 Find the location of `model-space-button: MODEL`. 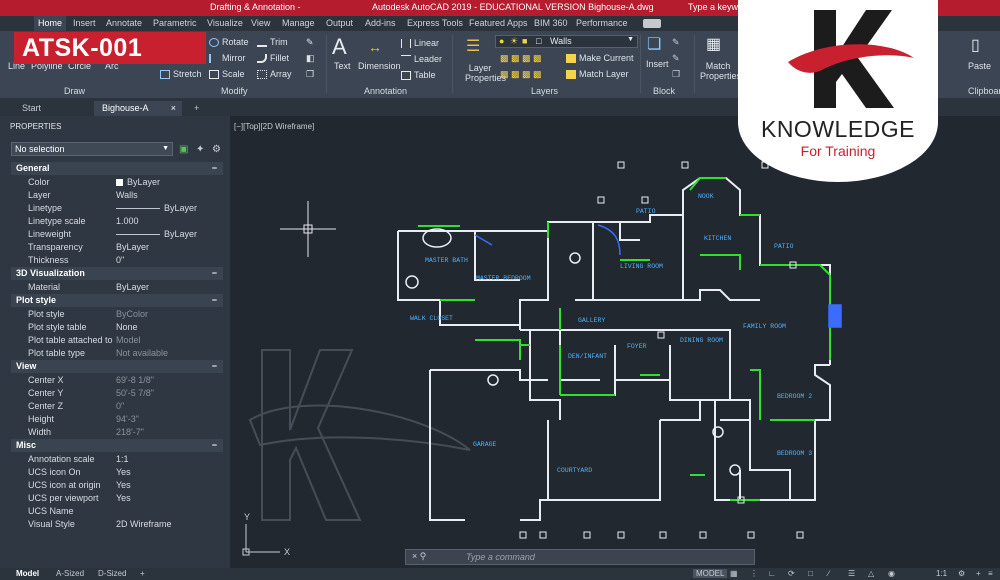

model-space-button: MODEL is located at coordinates (710, 573).